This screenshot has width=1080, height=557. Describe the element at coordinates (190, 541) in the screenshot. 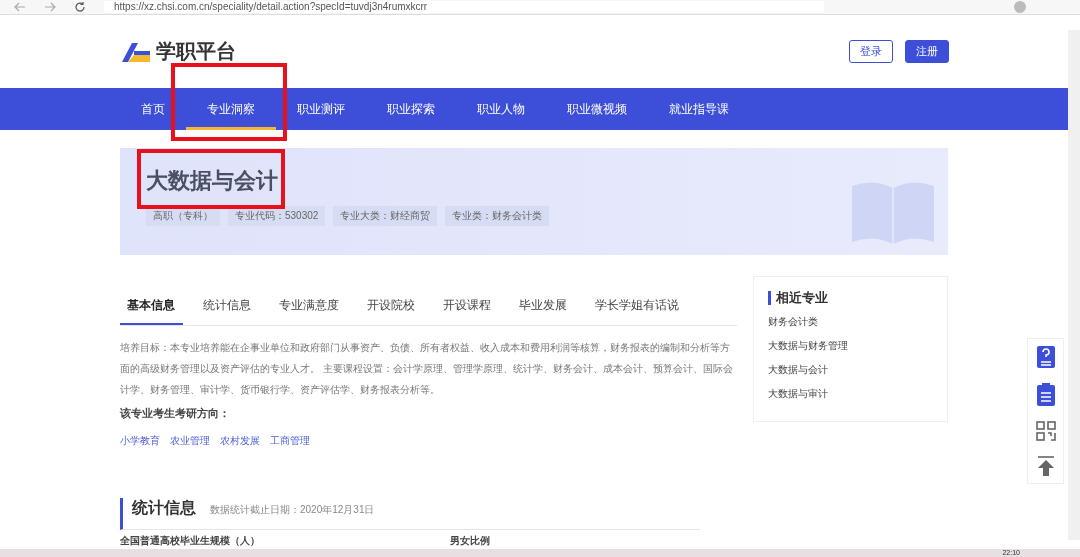

I see `subsection-title: 全国普通高校毕业生规模（人）` at that location.